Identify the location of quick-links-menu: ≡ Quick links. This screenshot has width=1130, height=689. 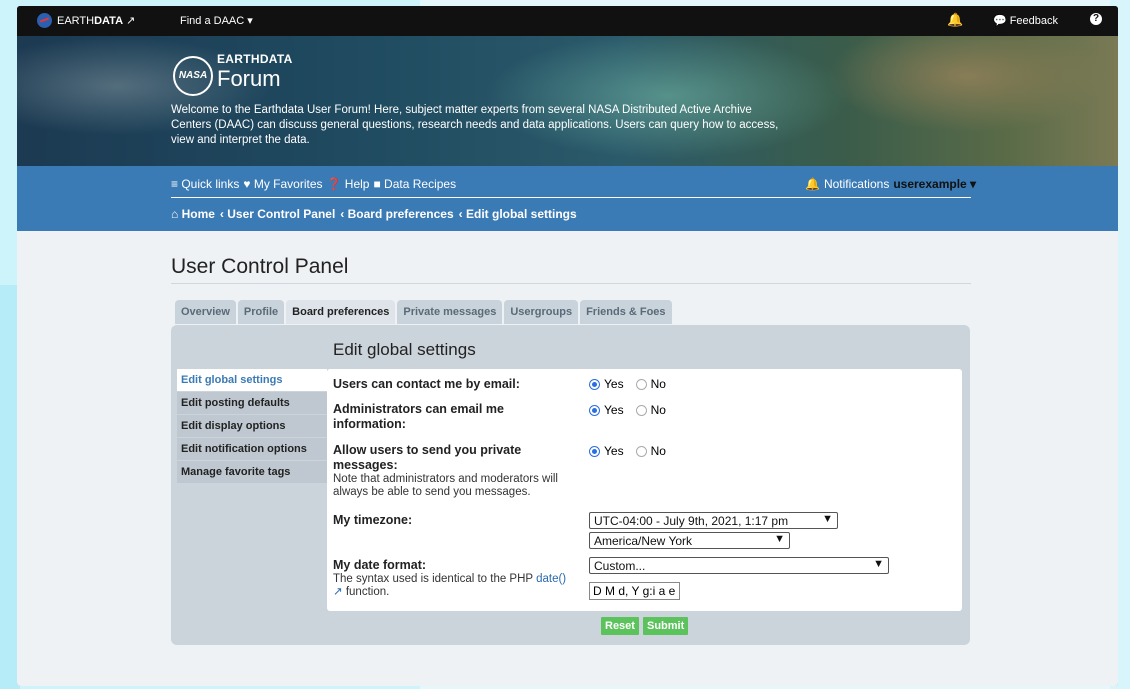
(205, 184).